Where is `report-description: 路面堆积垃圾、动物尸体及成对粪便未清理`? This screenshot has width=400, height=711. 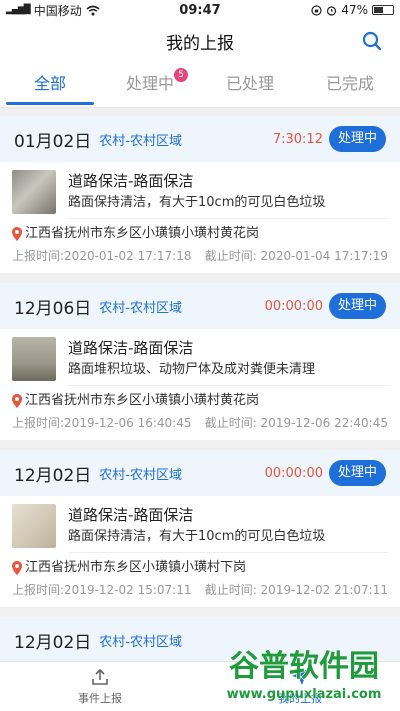 report-description: 路面堆积垃圾、动物尸体及成对粪便未清理 is located at coordinates (228, 372).